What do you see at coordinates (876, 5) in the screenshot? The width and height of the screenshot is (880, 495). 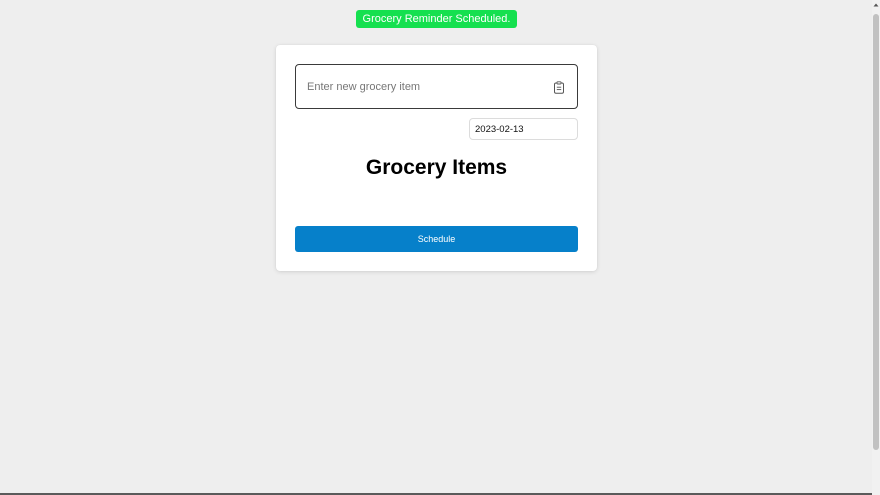 I see `scroll-up-arrow-icon` at bounding box center [876, 5].